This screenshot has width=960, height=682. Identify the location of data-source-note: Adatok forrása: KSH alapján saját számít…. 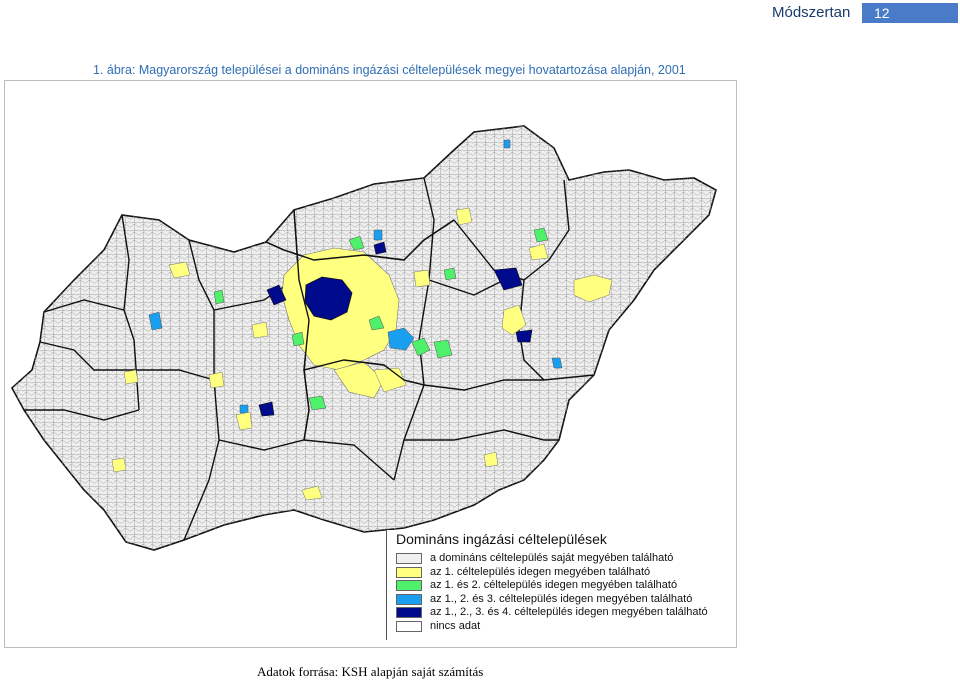
(370, 671).